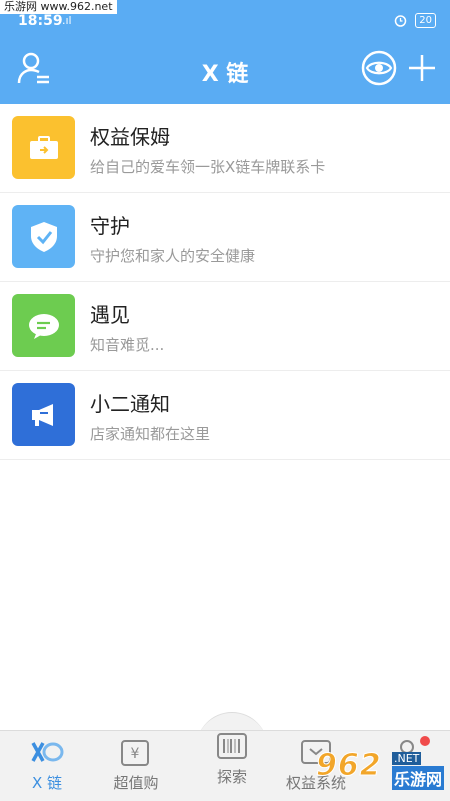 The image size is (450, 801). I want to click on app-header: X 链, so click(225, 70).